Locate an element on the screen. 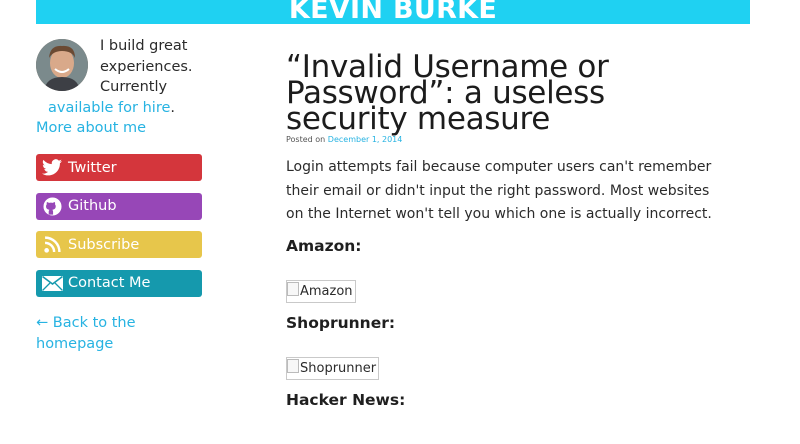 The height and width of the screenshot is (444, 800). shoprunner-image-alt: Shoprunner is located at coordinates (338, 368).